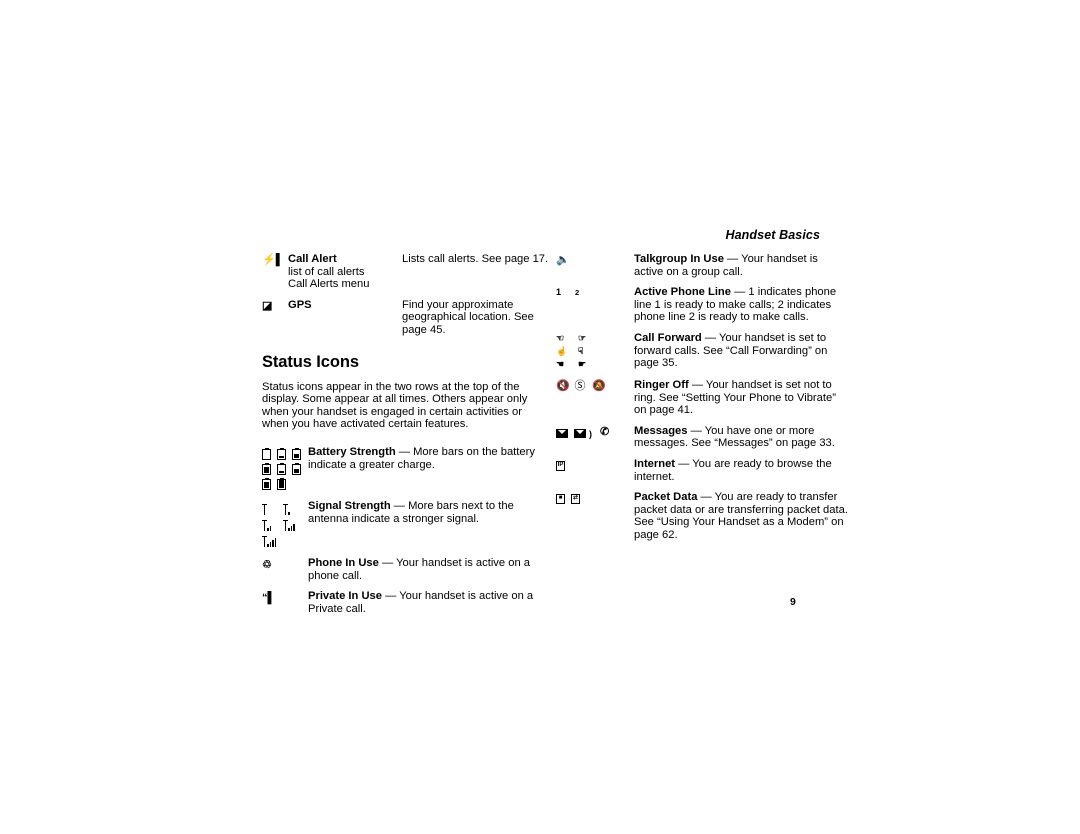 The height and width of the screenshot is (834, 1080). Describe the element at coordinates (696, 430) in the screenshot. I see `messages-dash: —` at that location.